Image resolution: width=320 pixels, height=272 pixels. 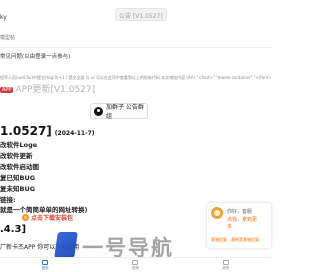 I want to click on old-version-title: APP APP更新[V1.0527], so click(x=47, y=88).